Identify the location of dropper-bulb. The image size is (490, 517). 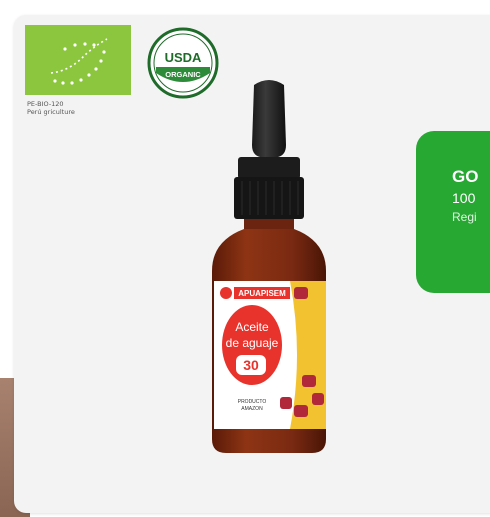
(269, 118).